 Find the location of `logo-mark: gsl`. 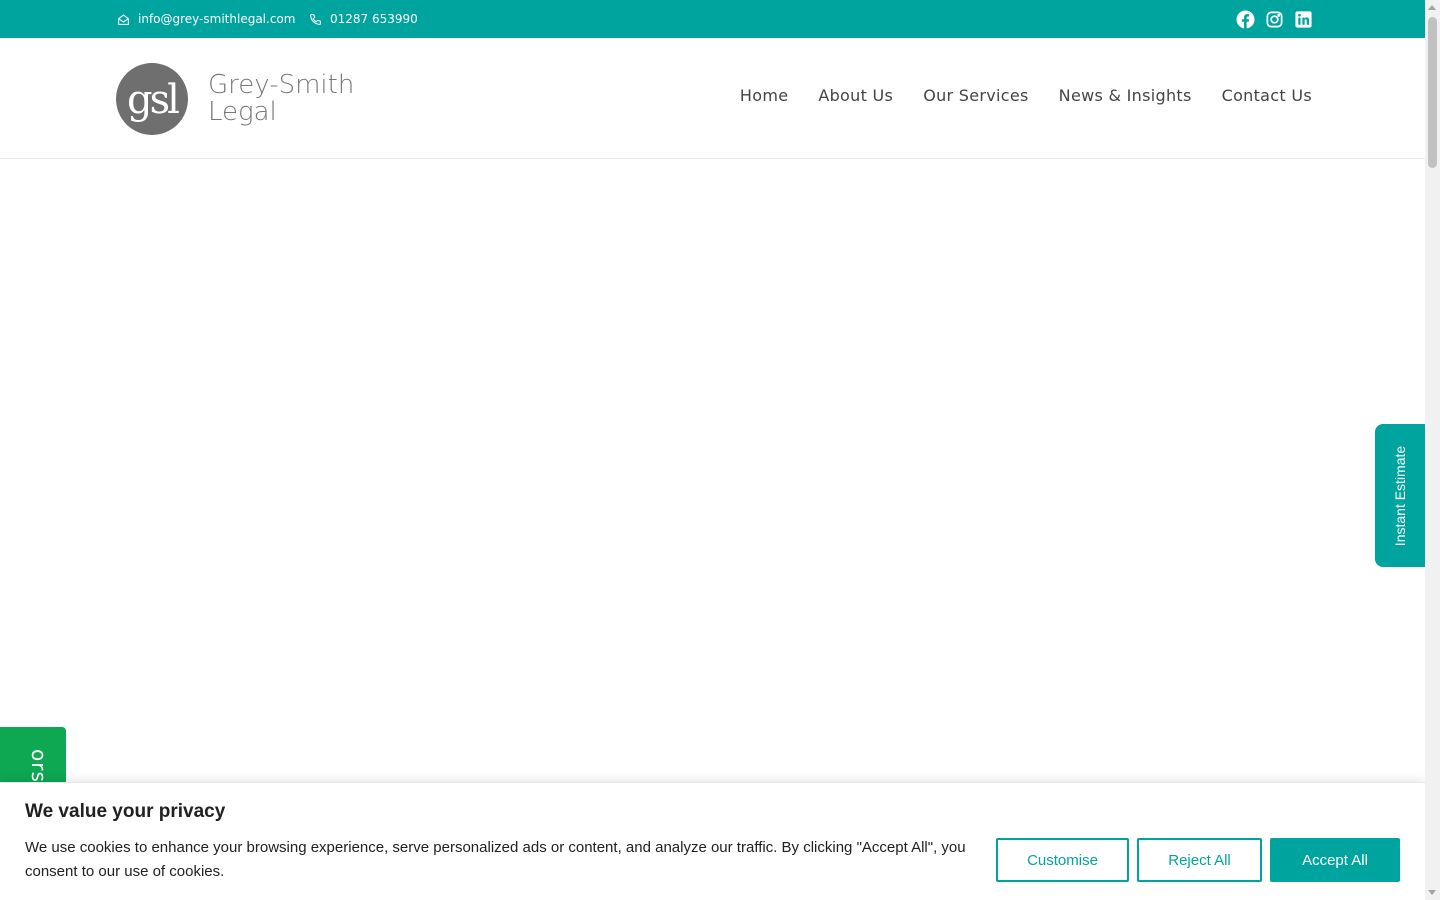

logo-mark: gsl is located at coordinates (152, 99).